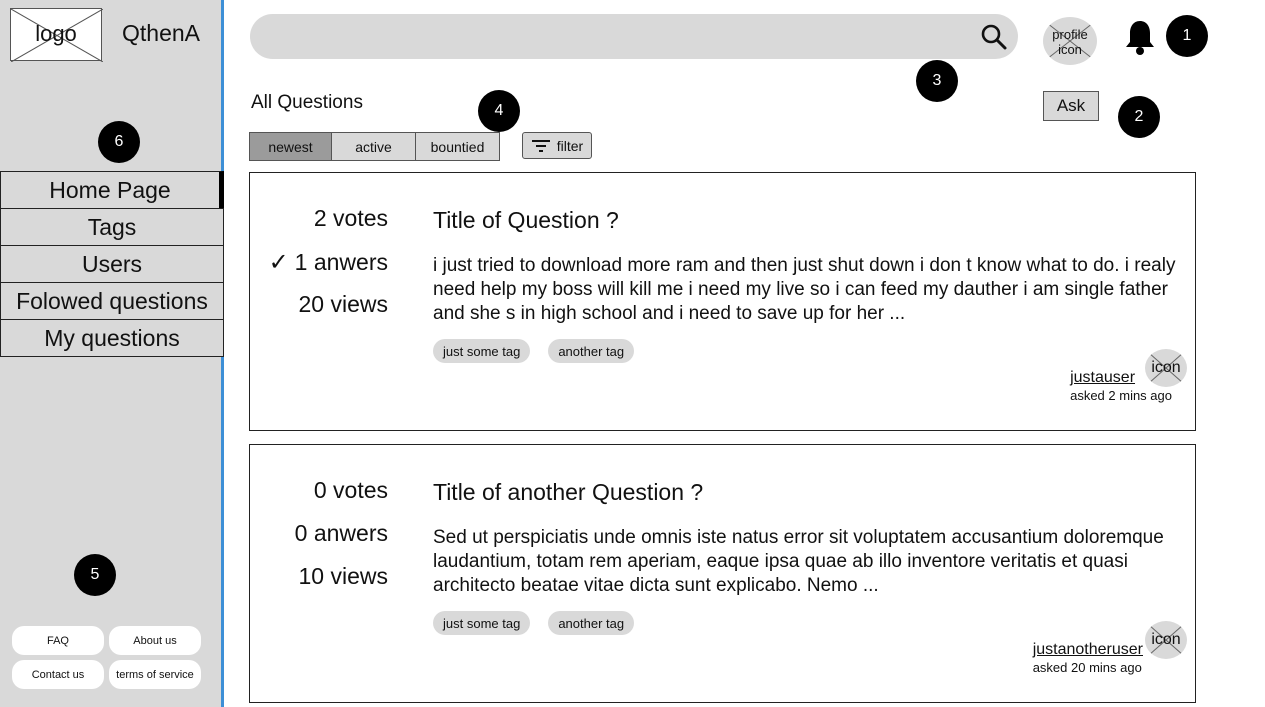  I want to click on bell-icon, so click(1140, 37).